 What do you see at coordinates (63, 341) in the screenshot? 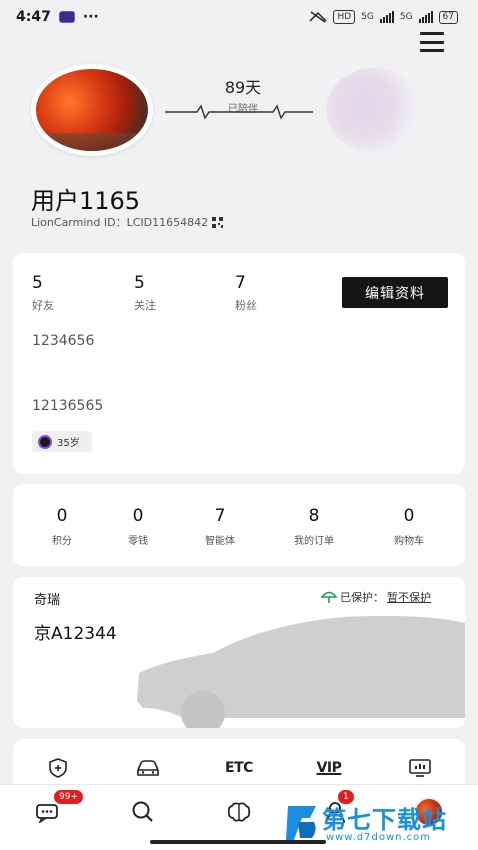
I see `bio-line-1: 1234656` at bounding box center [63, 341].